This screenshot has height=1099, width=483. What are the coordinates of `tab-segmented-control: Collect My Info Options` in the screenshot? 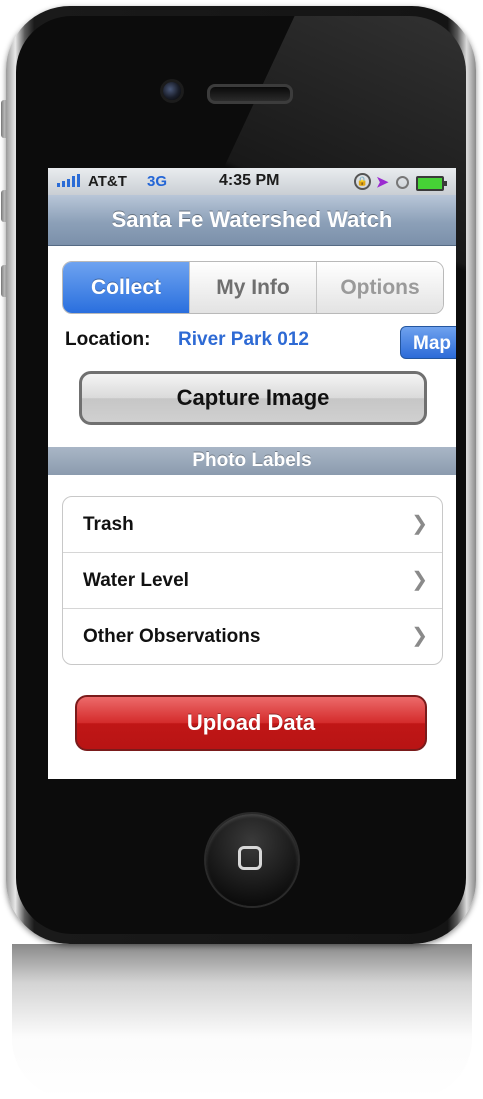 It's located at (253, 287).